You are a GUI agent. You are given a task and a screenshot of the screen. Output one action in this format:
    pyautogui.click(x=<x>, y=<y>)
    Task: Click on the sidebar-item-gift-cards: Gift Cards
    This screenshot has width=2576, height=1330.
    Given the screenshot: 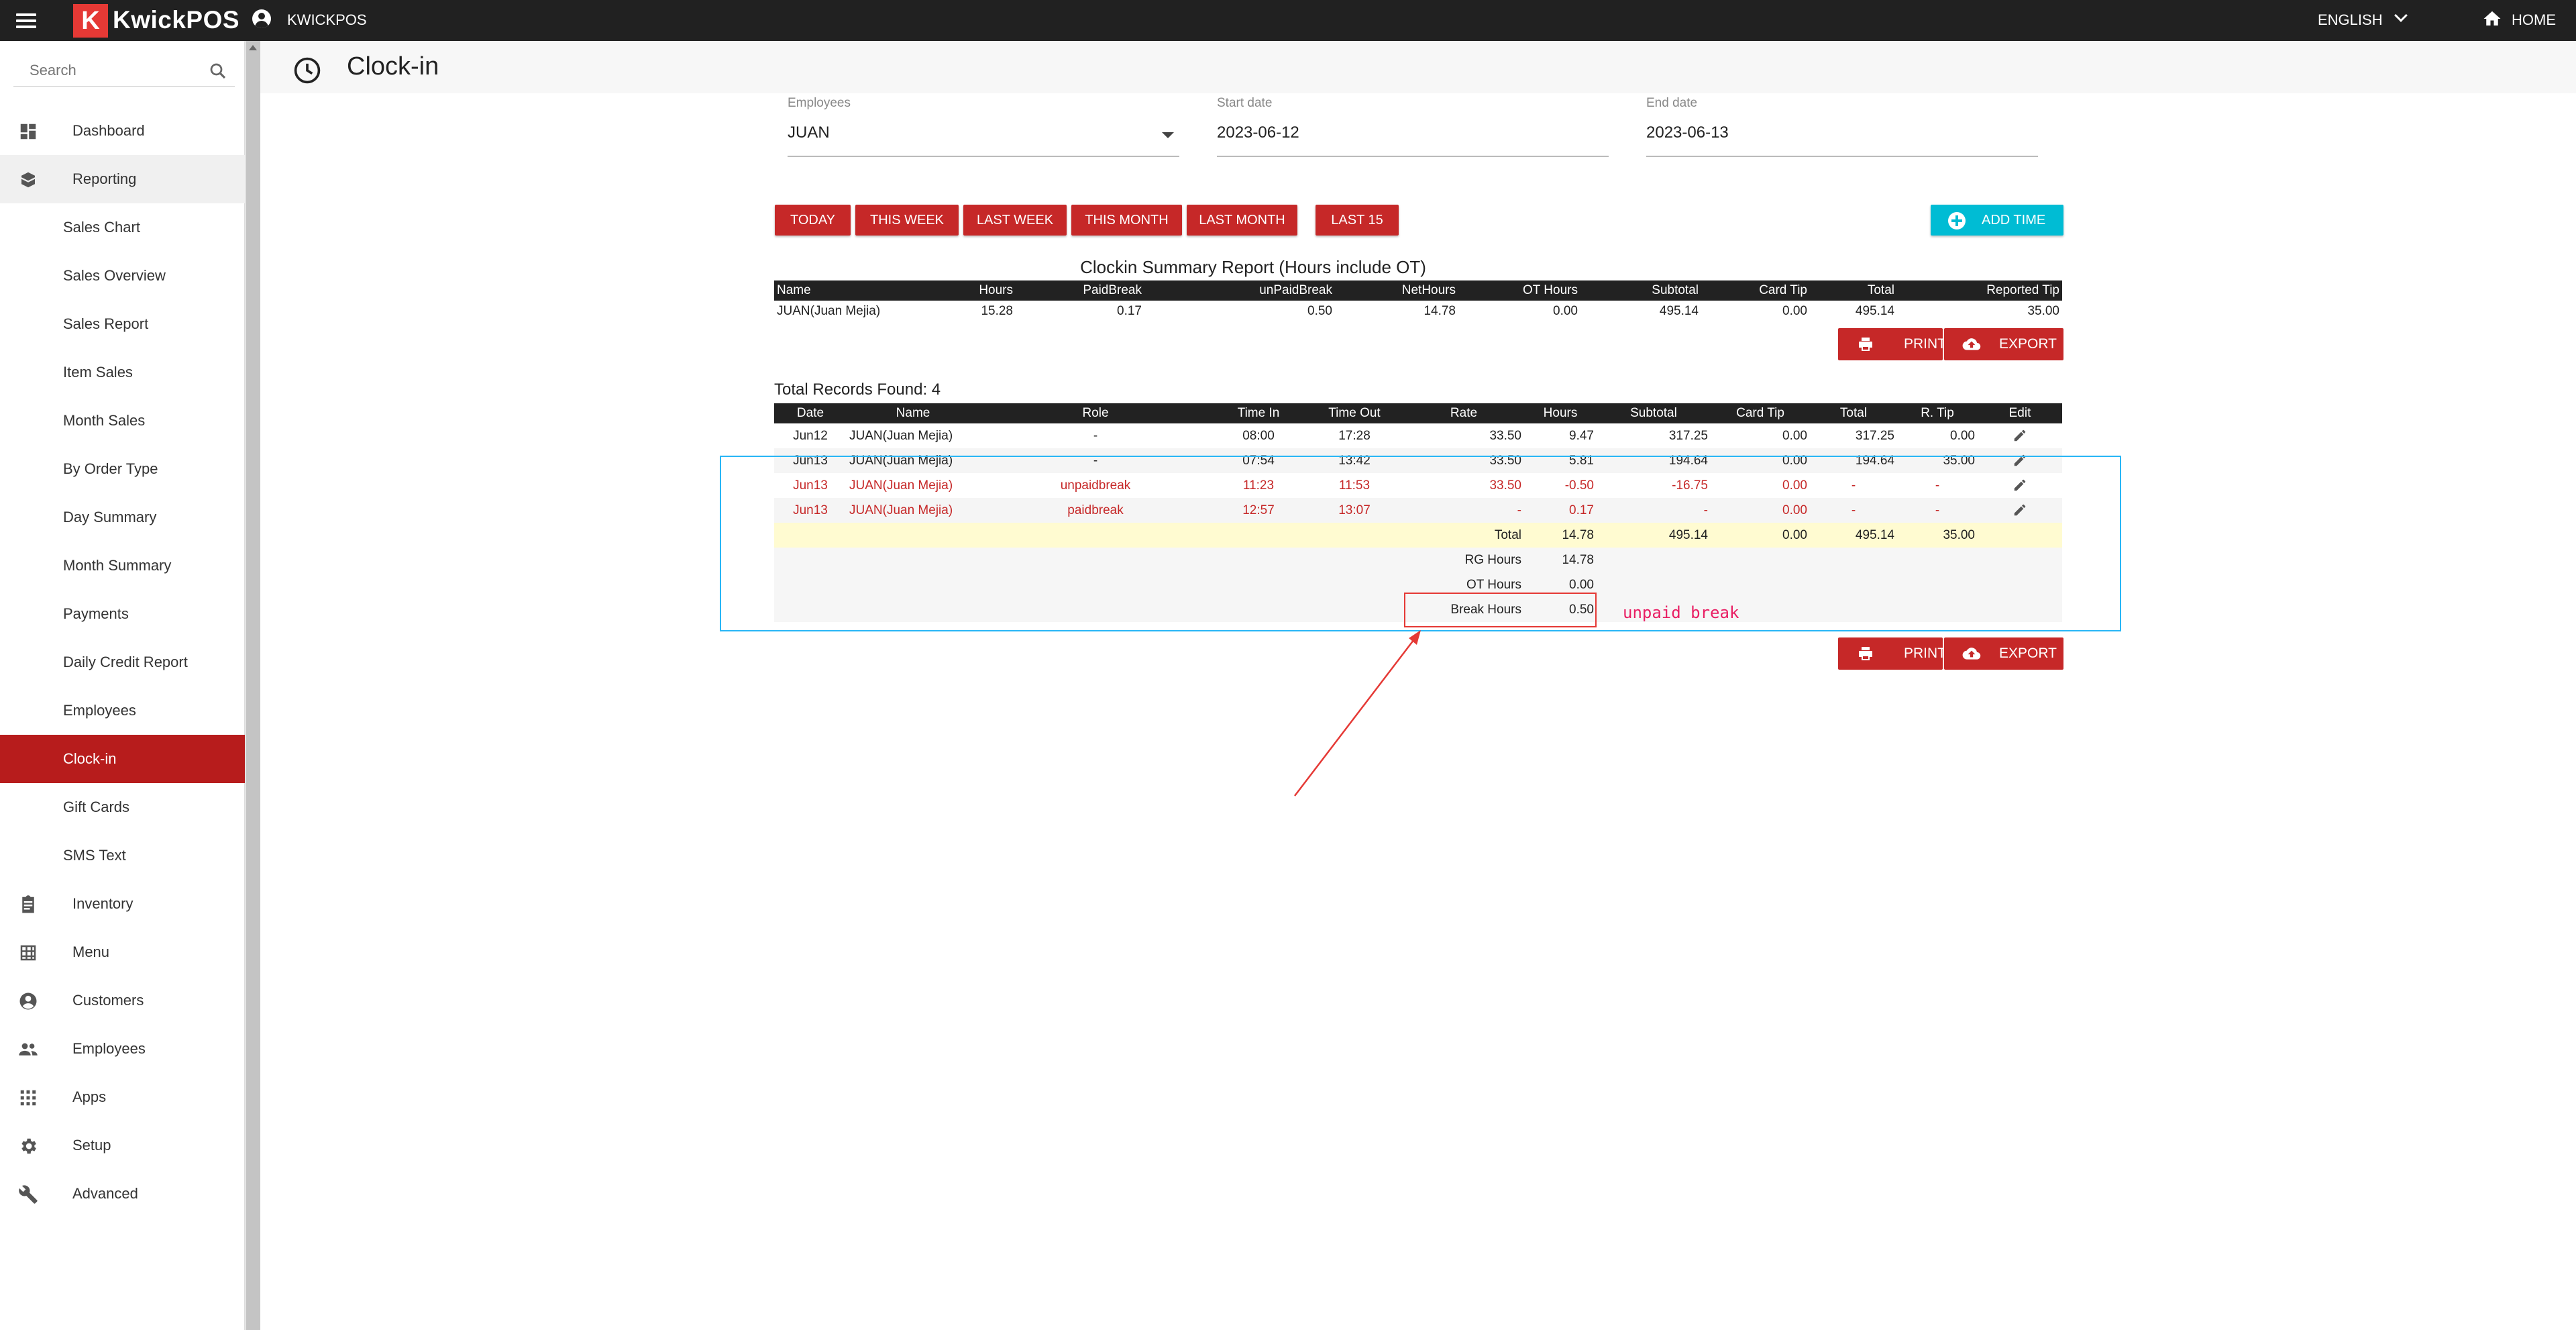 What is the action you would take?
    pyautogui.click(x=122, y=807)
    